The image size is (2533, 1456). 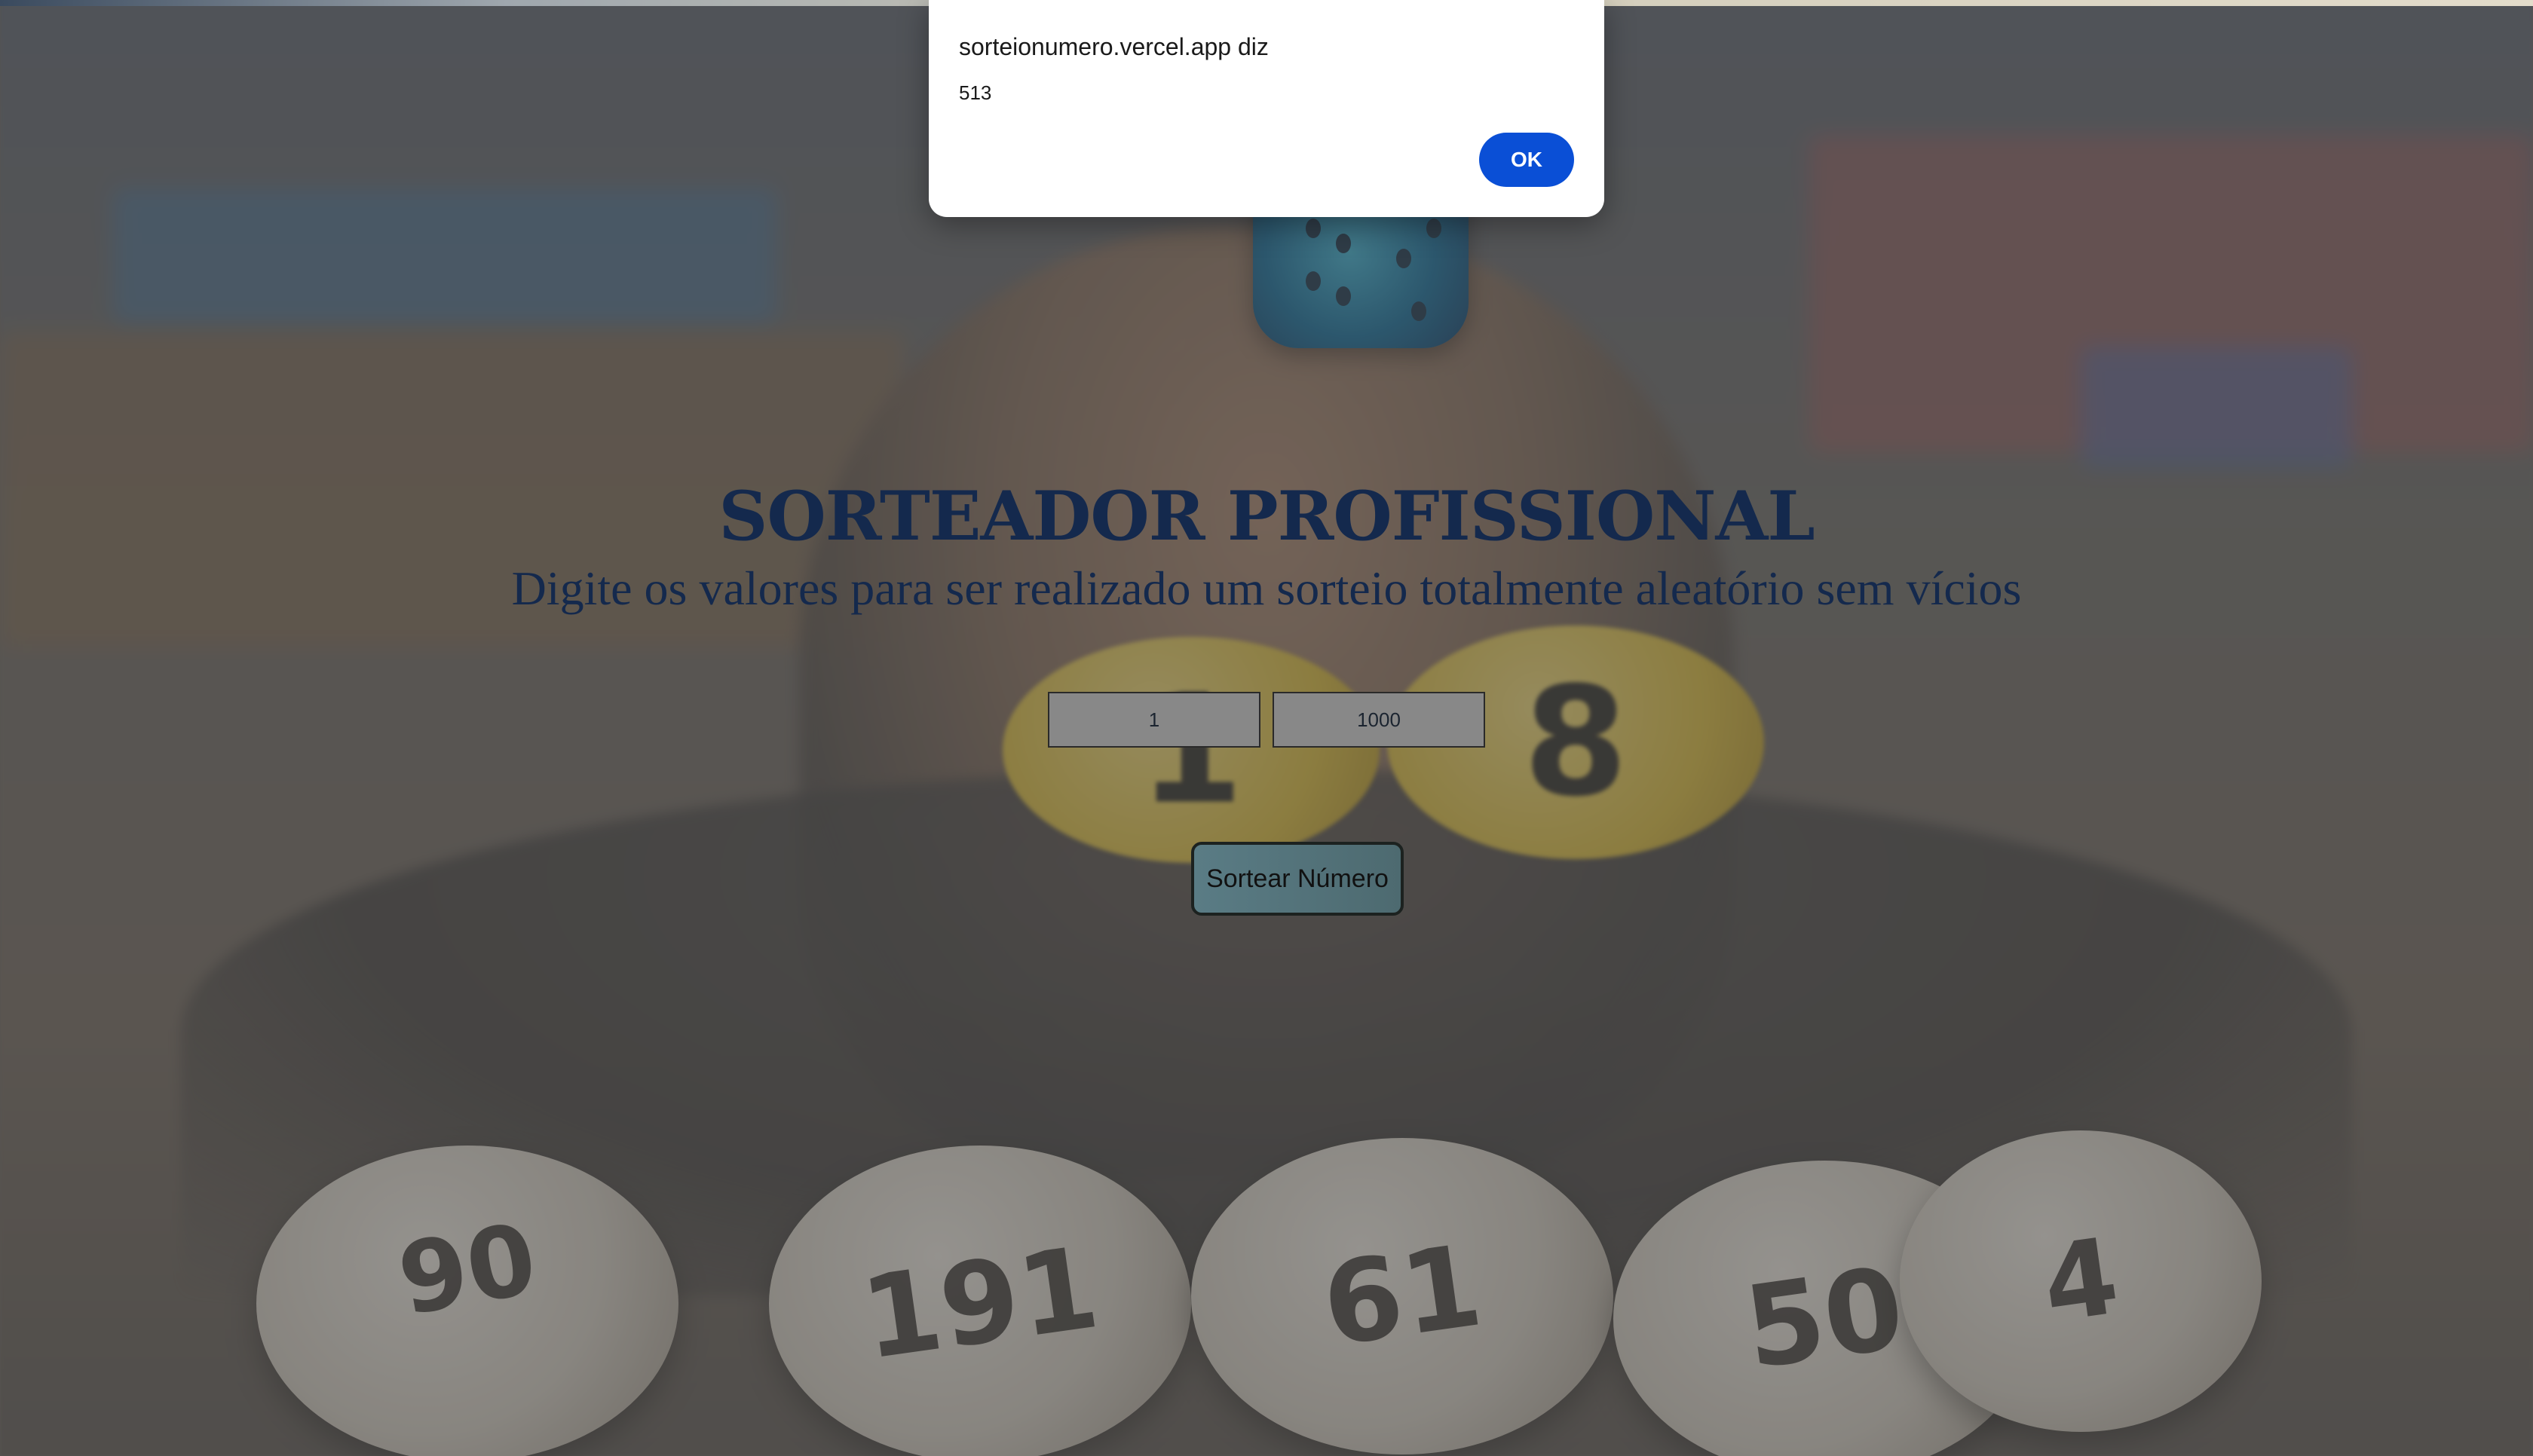 I want to click on alert-ok-button: OK, so click(x=1526, y=160).